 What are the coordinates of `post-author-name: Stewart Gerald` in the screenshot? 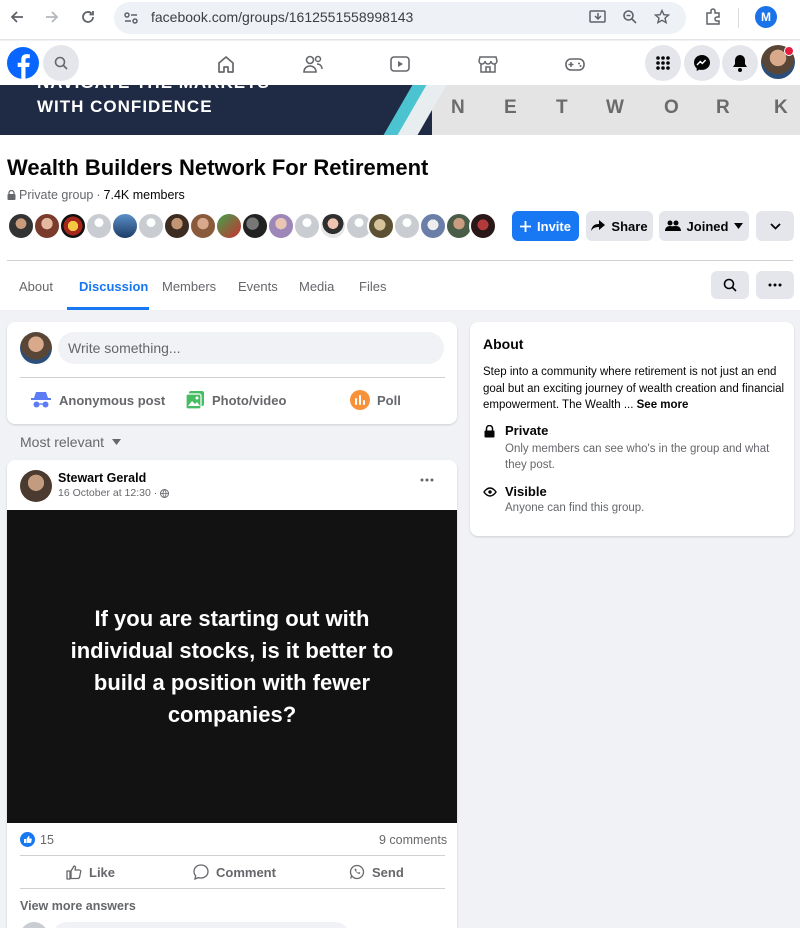 It's located at (102, 478).